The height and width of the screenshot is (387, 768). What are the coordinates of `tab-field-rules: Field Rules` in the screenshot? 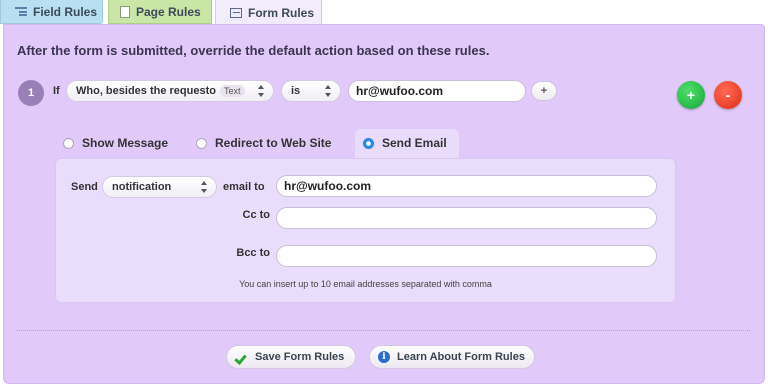 It's located at (51, 12).